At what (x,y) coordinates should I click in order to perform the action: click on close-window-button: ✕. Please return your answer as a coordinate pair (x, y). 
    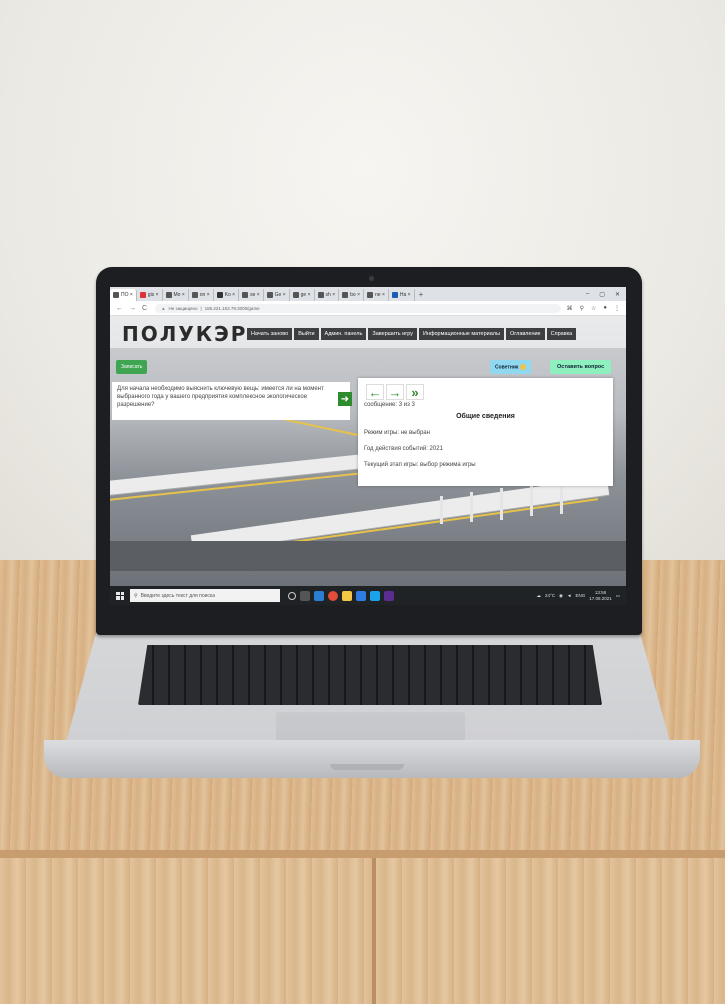
    Looking at the image, I should click on (617, 294).